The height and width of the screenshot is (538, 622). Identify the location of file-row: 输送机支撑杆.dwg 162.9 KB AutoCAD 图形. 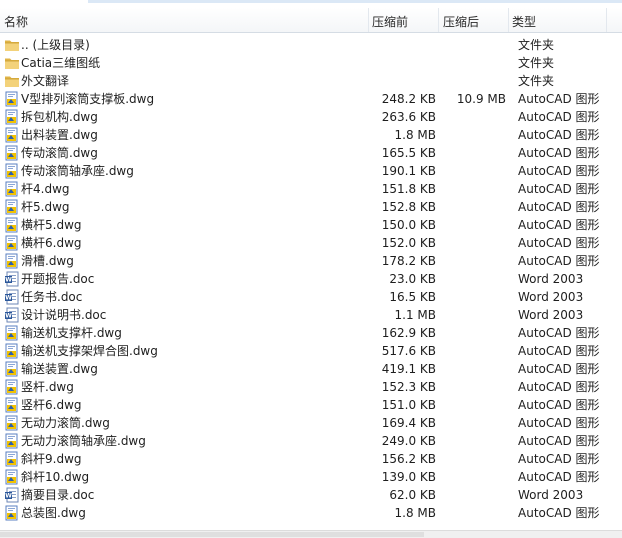
(311, 333).